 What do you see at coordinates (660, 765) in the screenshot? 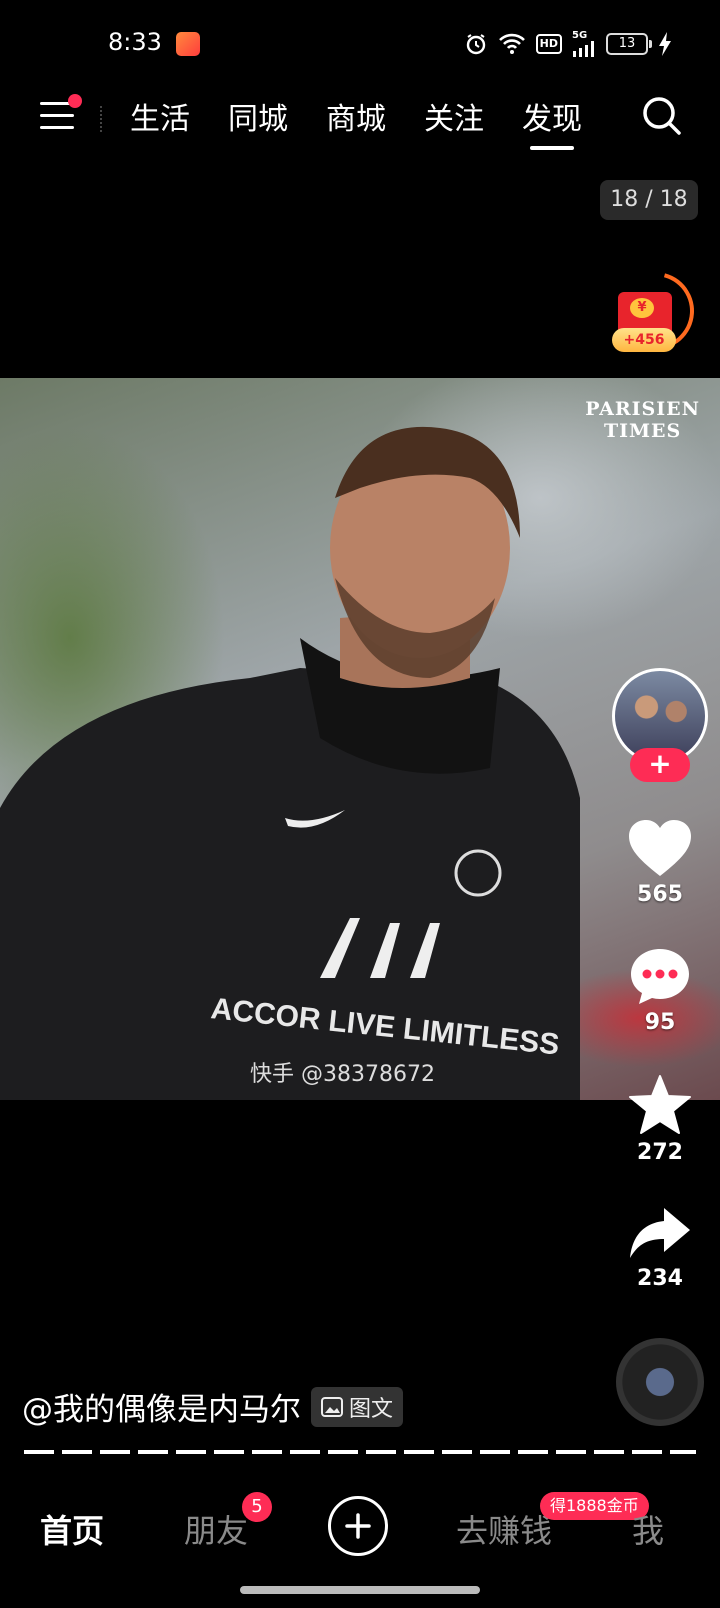
I see `follow-button: +` at bounding box center [660, 765].